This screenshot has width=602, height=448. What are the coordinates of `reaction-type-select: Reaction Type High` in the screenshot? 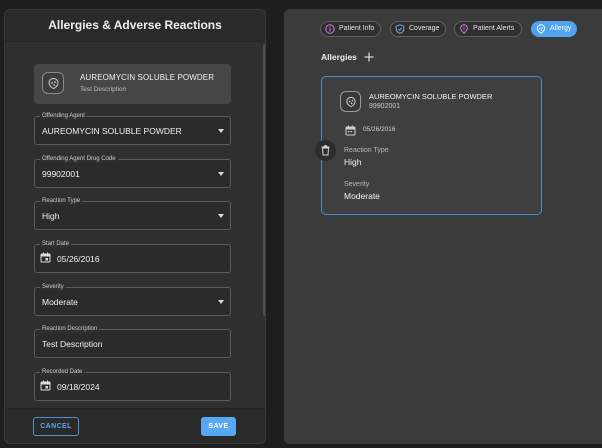 It's located at (132, 213).